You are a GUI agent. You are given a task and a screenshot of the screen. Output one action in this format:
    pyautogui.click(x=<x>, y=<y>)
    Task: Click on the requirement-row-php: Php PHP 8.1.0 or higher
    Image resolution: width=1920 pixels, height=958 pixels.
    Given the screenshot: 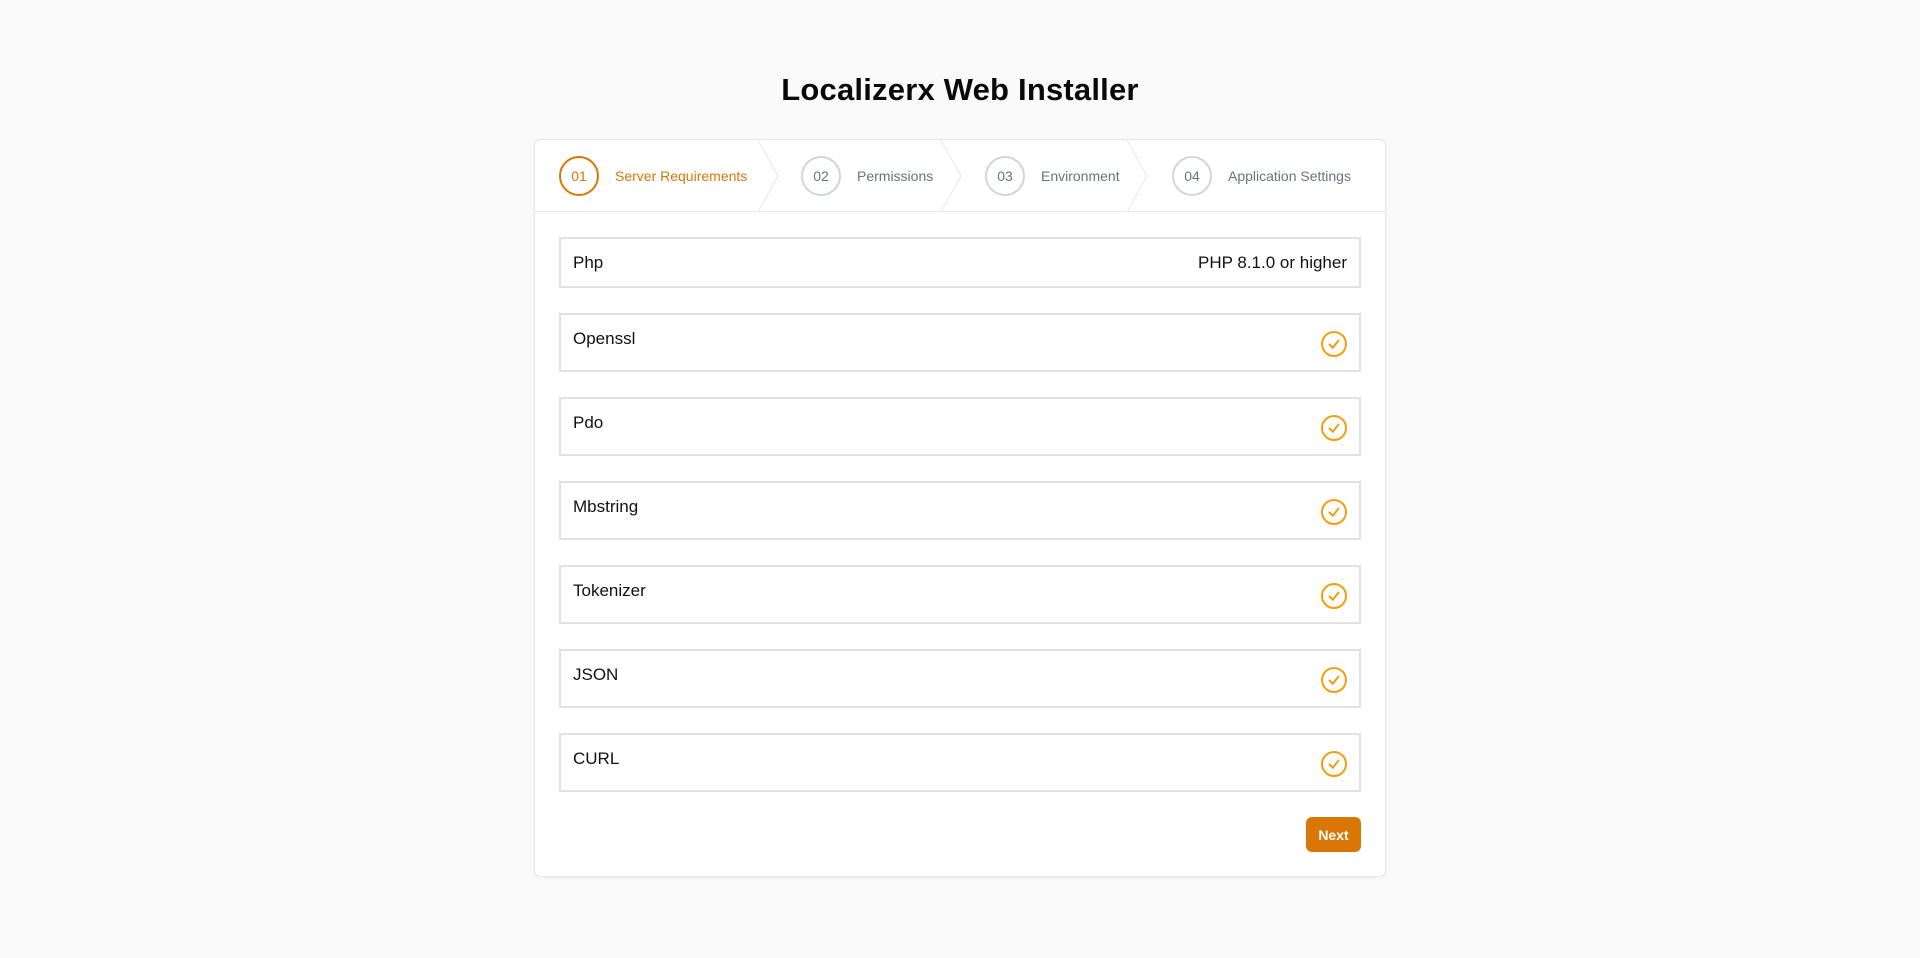 What is the action you would take?
    pyautogui.click(x=960, y=262)
    